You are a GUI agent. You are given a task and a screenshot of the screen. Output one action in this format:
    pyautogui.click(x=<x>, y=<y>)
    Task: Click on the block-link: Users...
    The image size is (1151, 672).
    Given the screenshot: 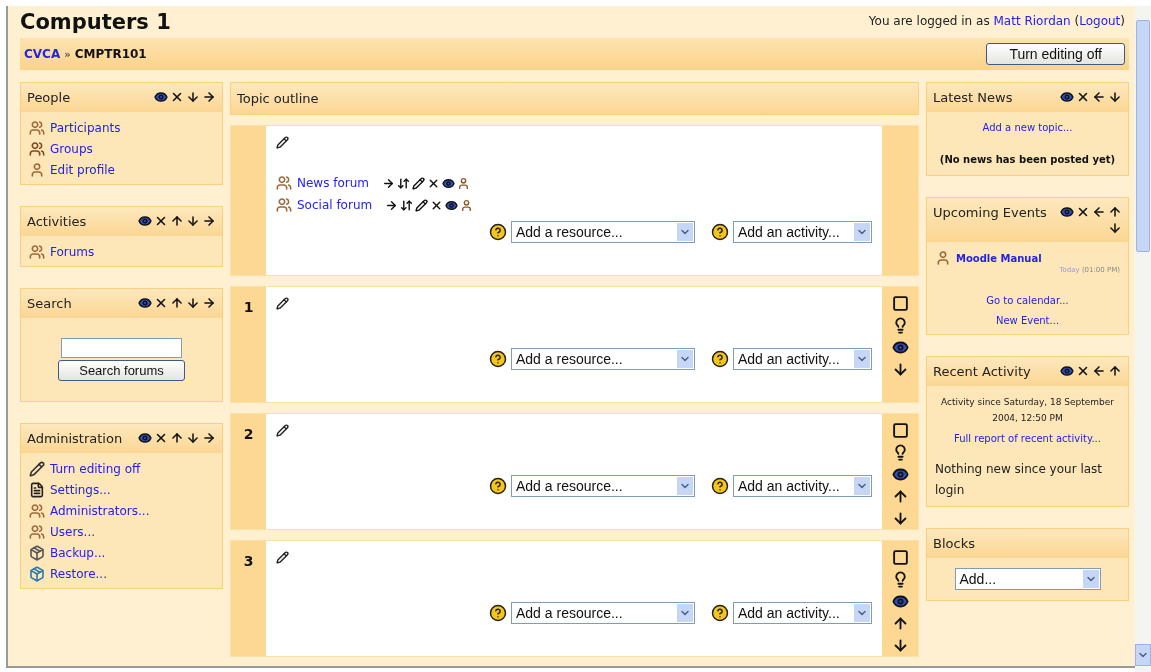 What is the action you would take?
    pyautogui.click(x=73, y=532)
    